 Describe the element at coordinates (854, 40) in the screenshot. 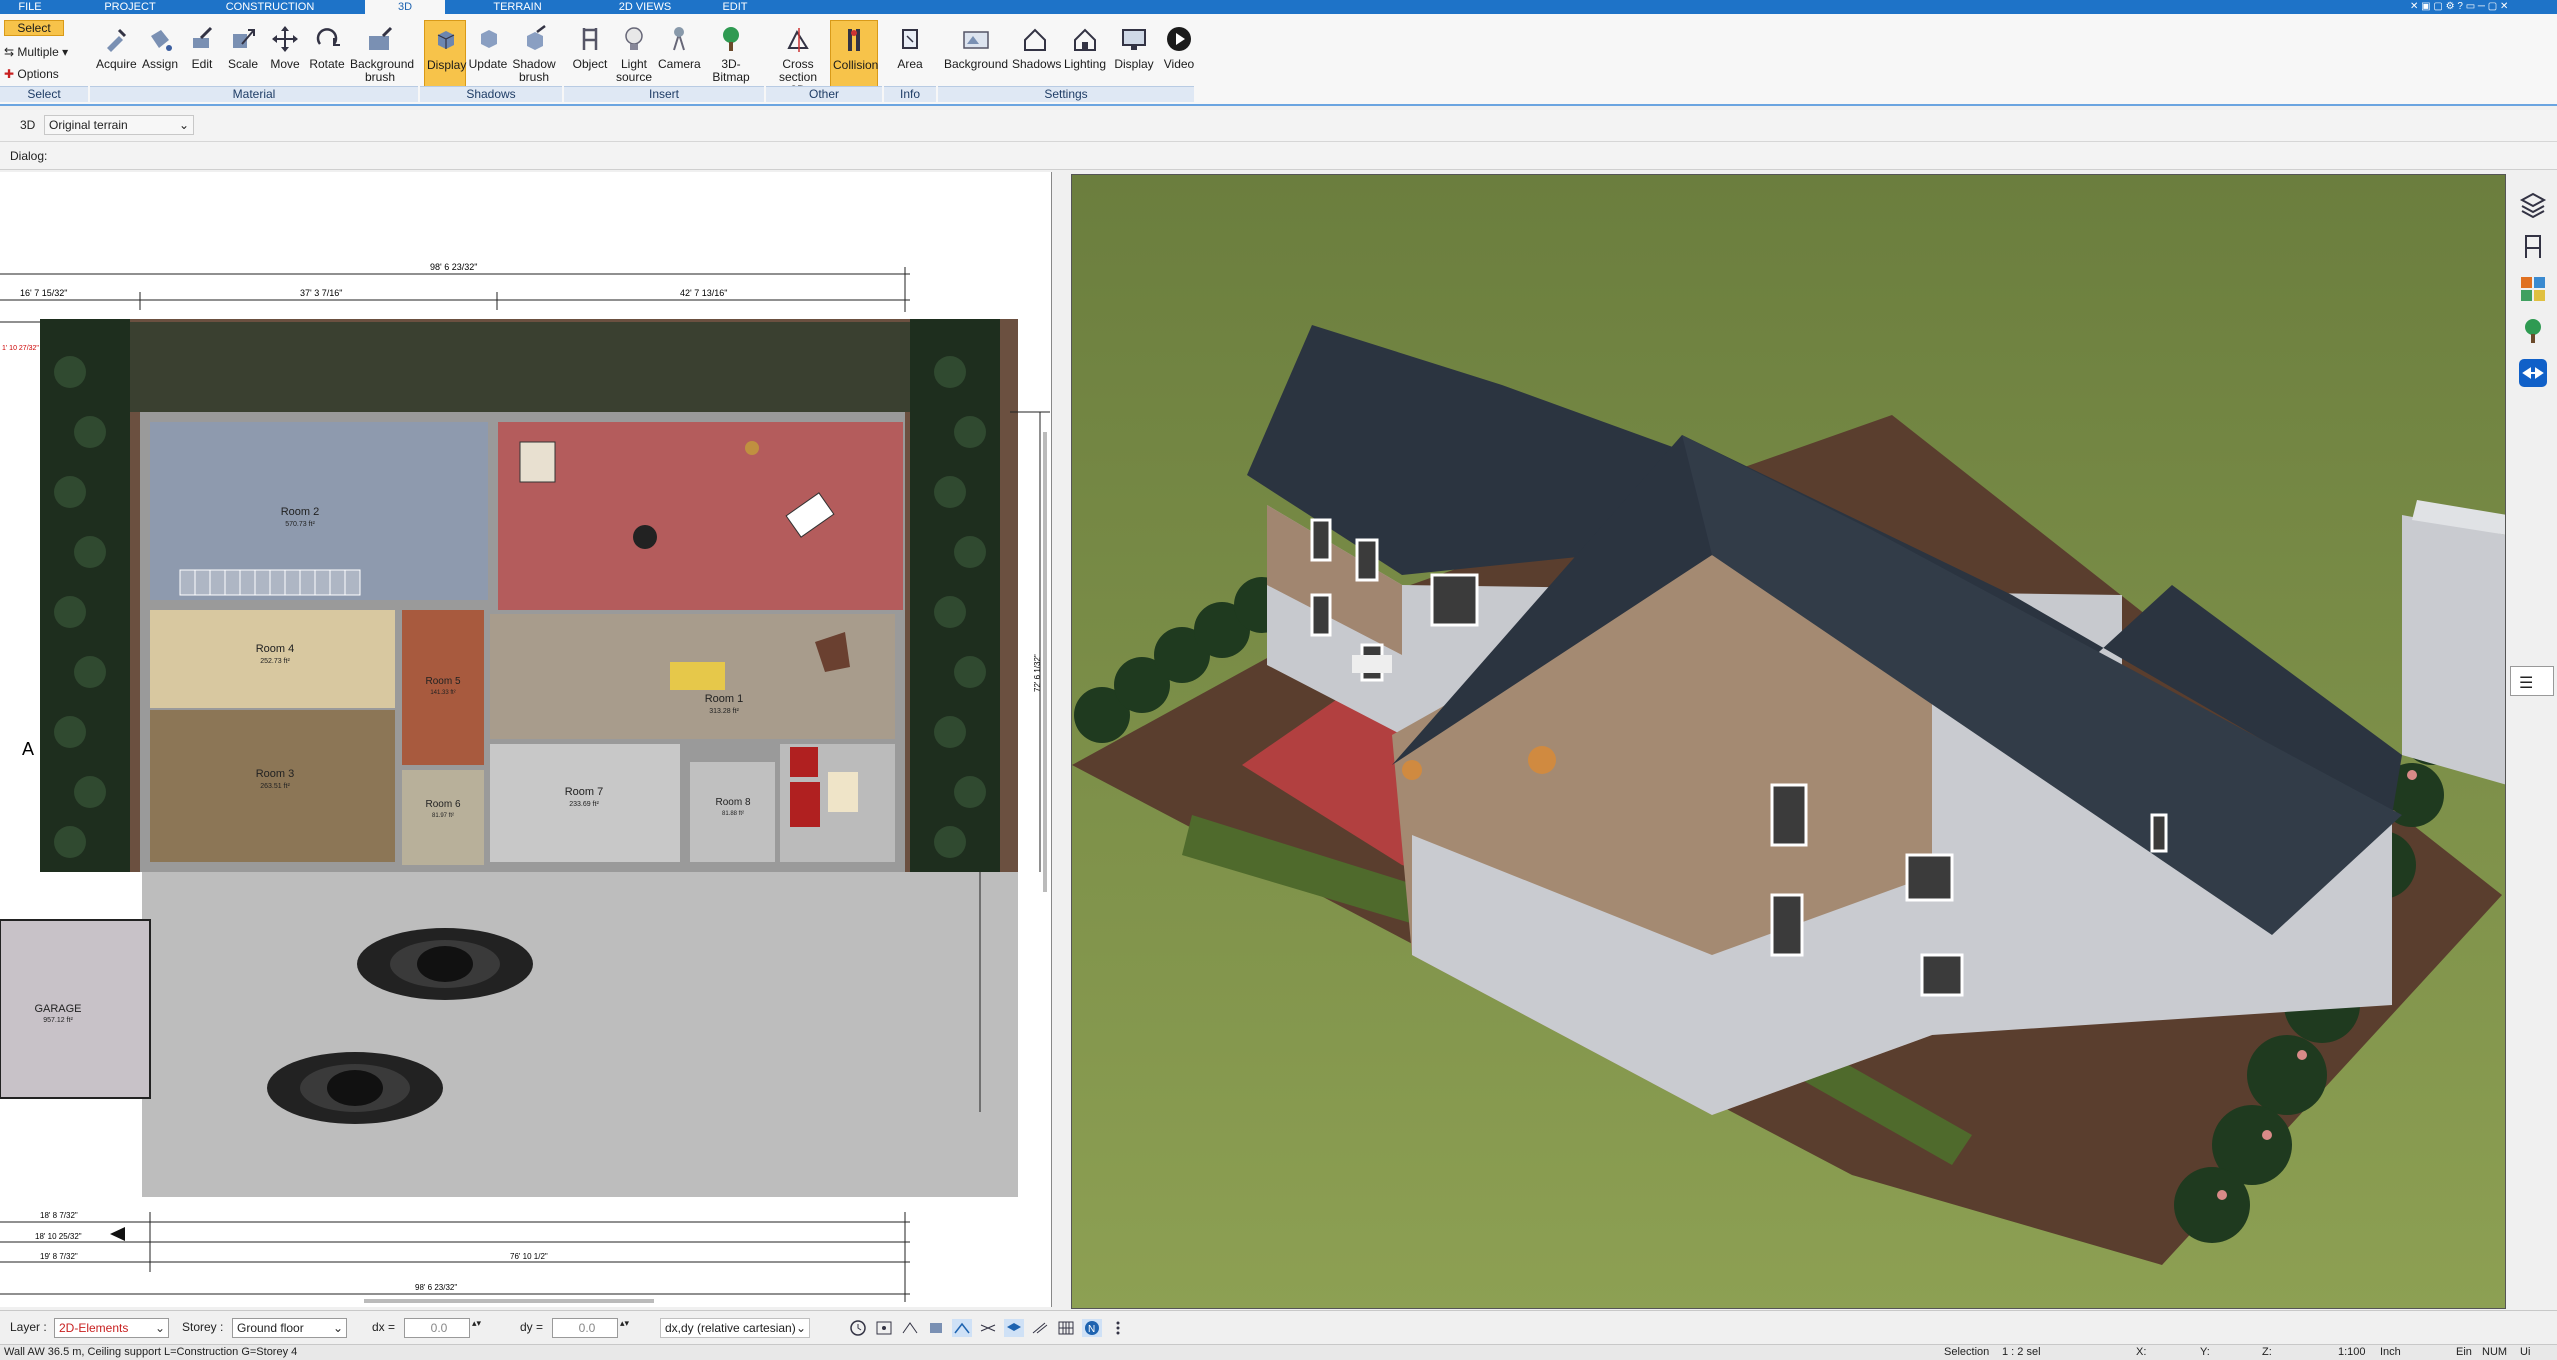

I see `collision-icon` at that location.